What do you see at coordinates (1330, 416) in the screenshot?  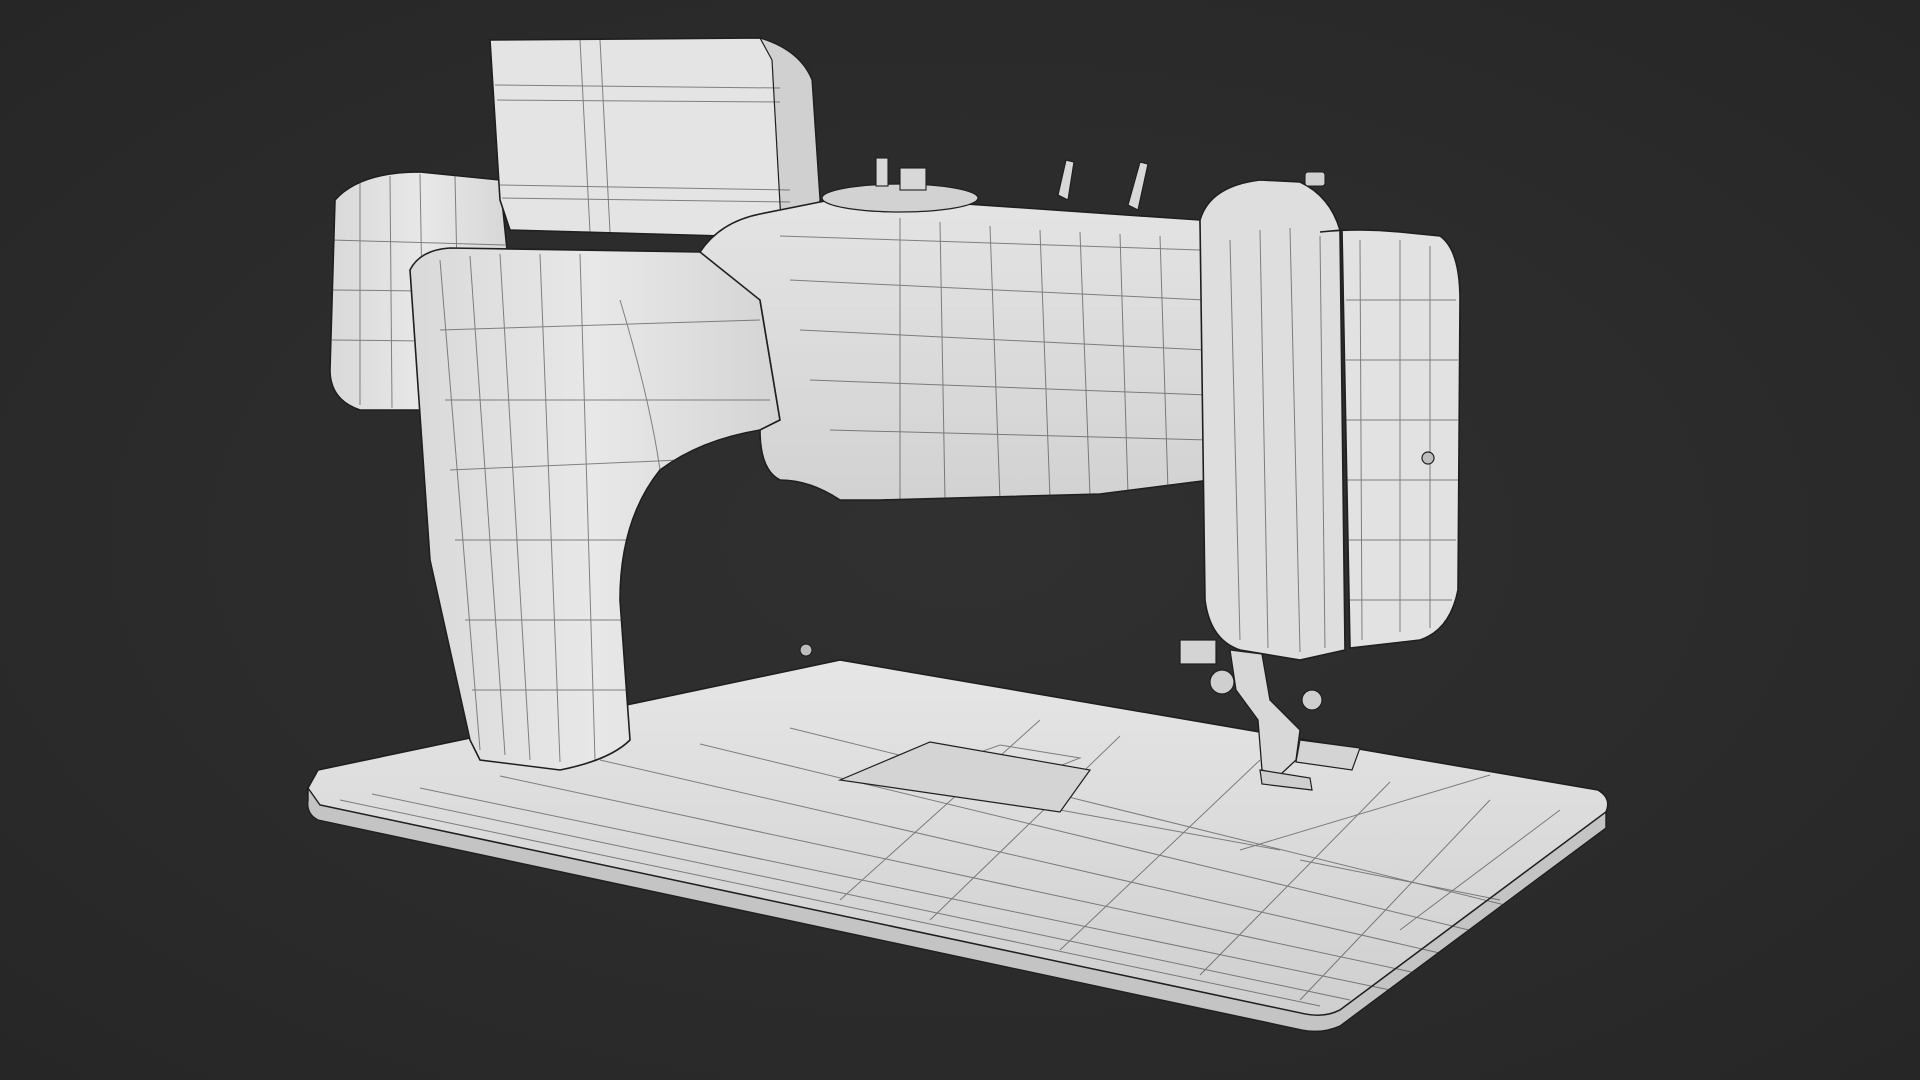 I see `machine-head` at bounding box center [1330, 416].